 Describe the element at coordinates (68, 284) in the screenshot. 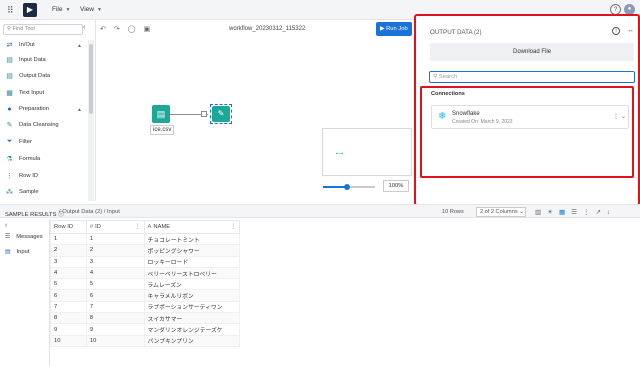

I see `cell-row-id: 5` at that location.